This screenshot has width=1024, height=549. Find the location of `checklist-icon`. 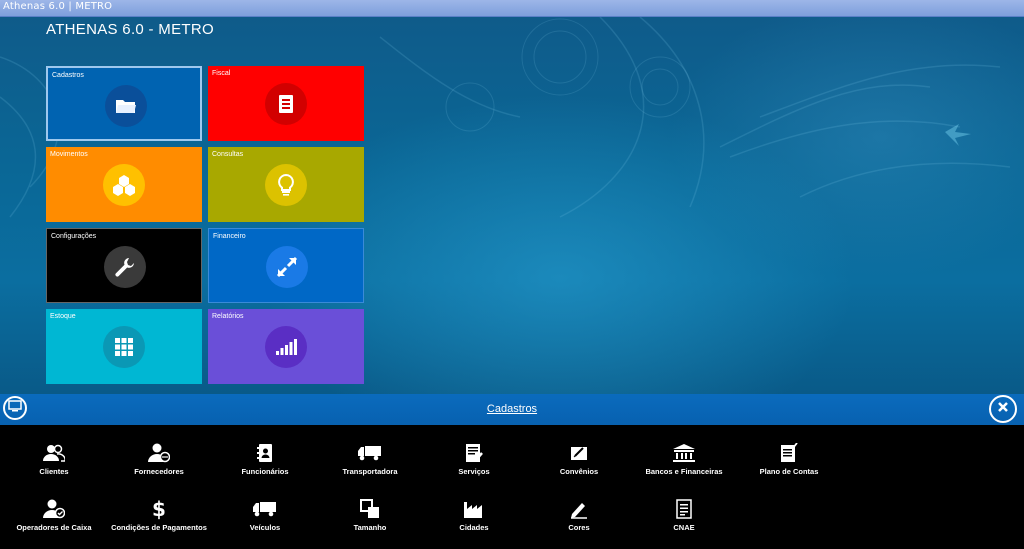

checklist-icon is located at coordinates (789, 453).